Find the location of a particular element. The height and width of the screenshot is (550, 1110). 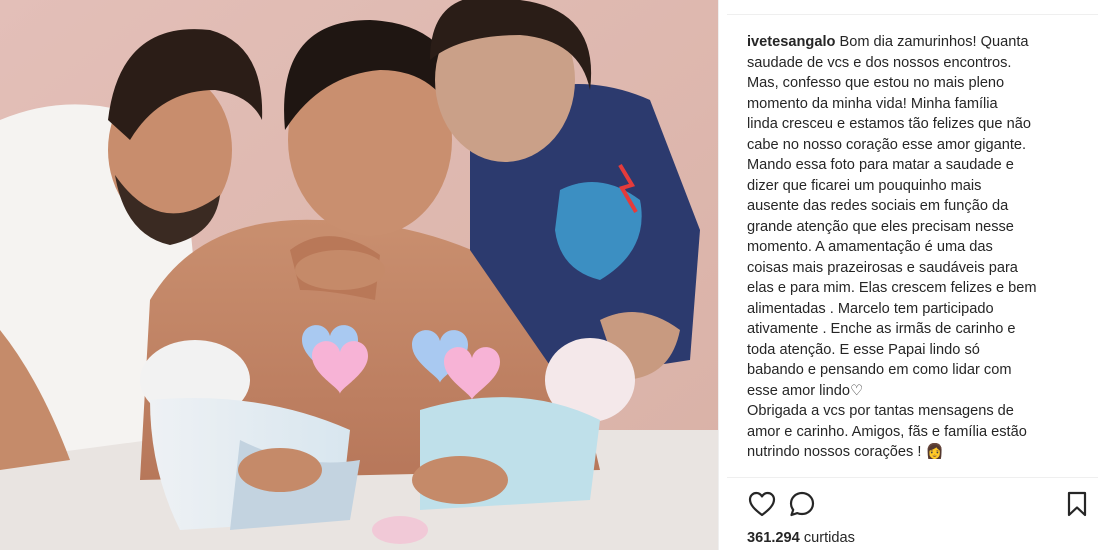

likes-number: 361.294 is located at coordinates (773, 538).